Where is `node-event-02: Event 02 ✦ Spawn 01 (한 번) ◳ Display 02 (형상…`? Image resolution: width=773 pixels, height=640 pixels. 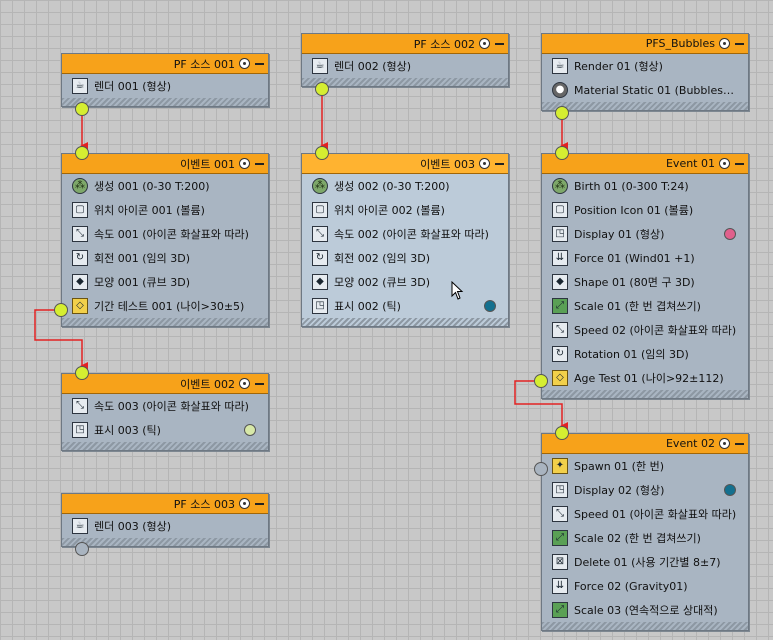
node-event-02: Event 02 ✦ Spawn 01 (한 번) ◳ Display 02 (형상… is located at coordinates (645, 532).